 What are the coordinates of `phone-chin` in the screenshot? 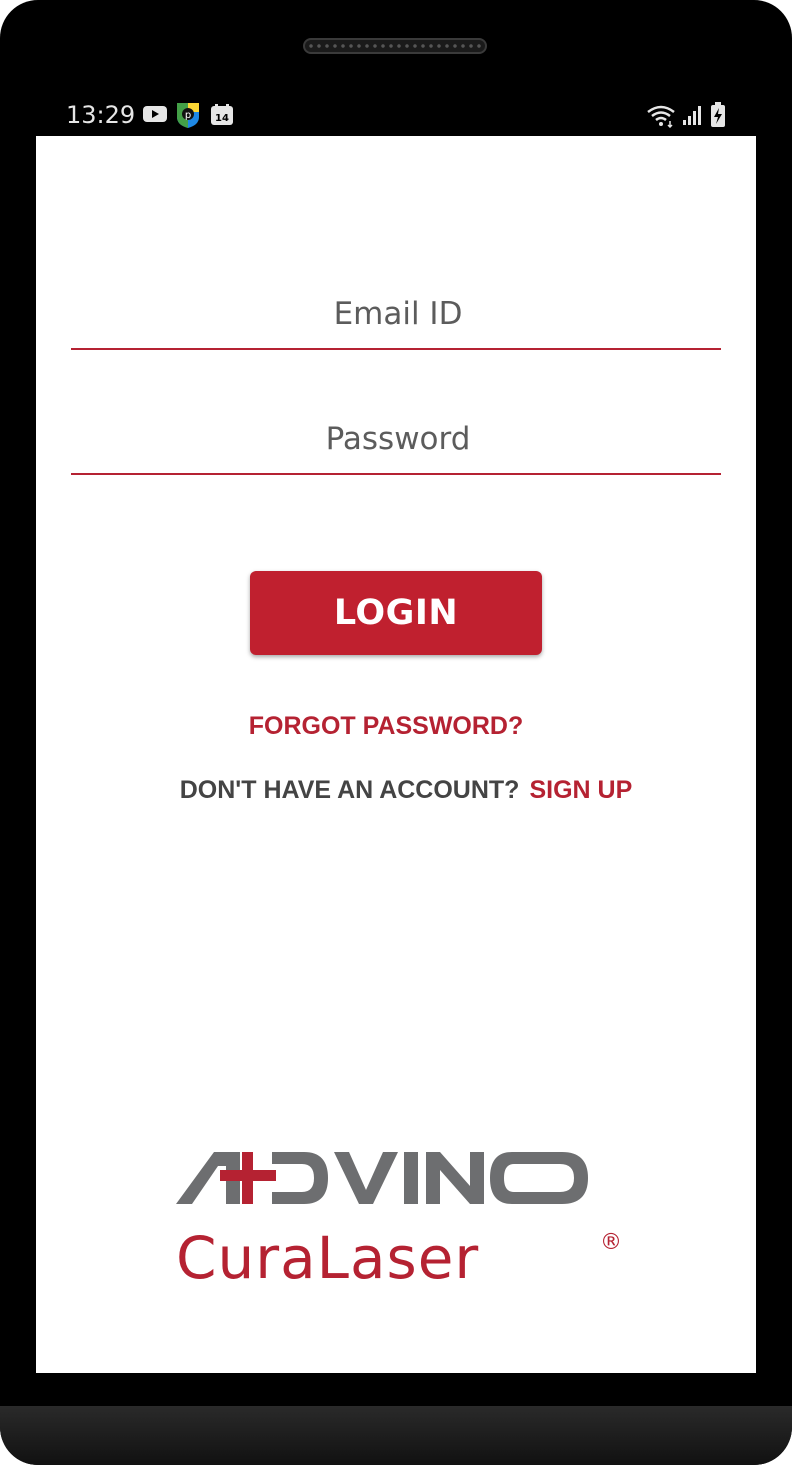 It's located at (396, 1435).